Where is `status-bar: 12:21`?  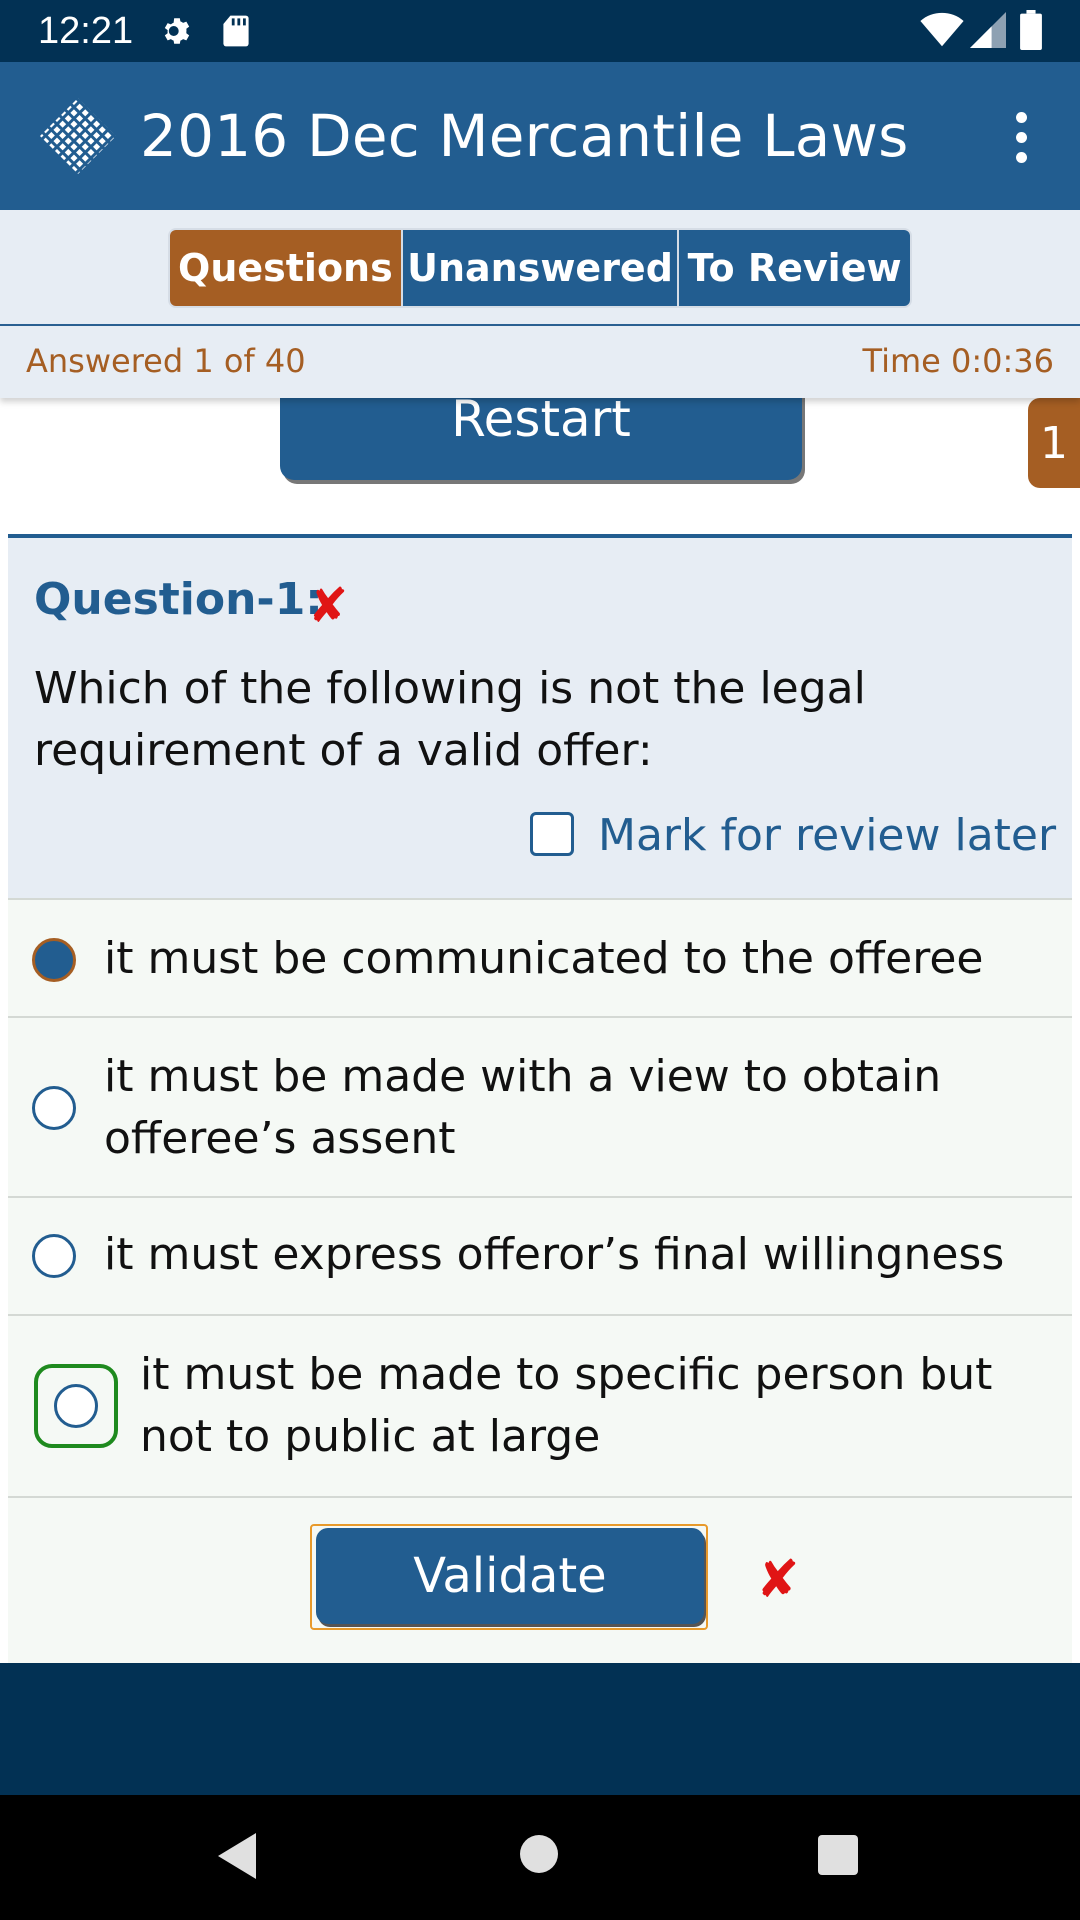
status-bar: 12:21 is located at coordinates (540, 31).